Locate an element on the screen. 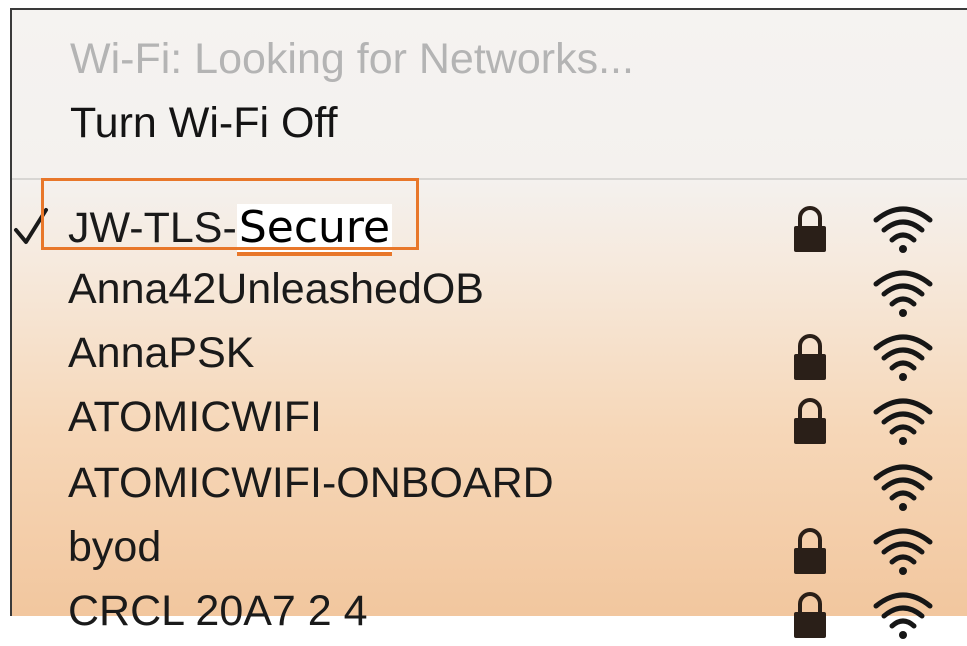 The height and width of the screenshot is (646, 967). network-item-atomicwifi-onboard: ATOMICWIFI-ONBOARD is located at coordinates (488, 486).